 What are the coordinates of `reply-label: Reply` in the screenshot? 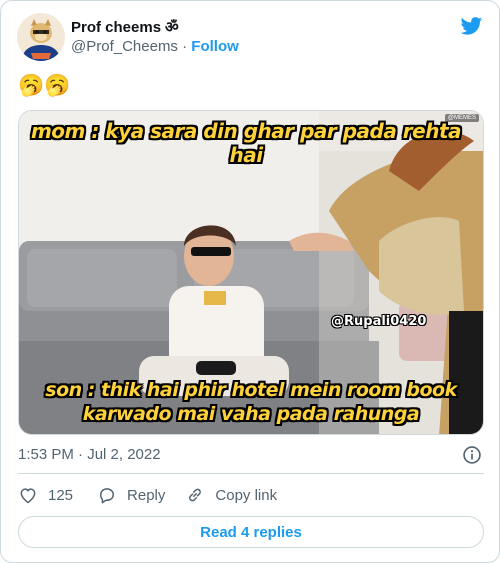 It's located at (146, 495).